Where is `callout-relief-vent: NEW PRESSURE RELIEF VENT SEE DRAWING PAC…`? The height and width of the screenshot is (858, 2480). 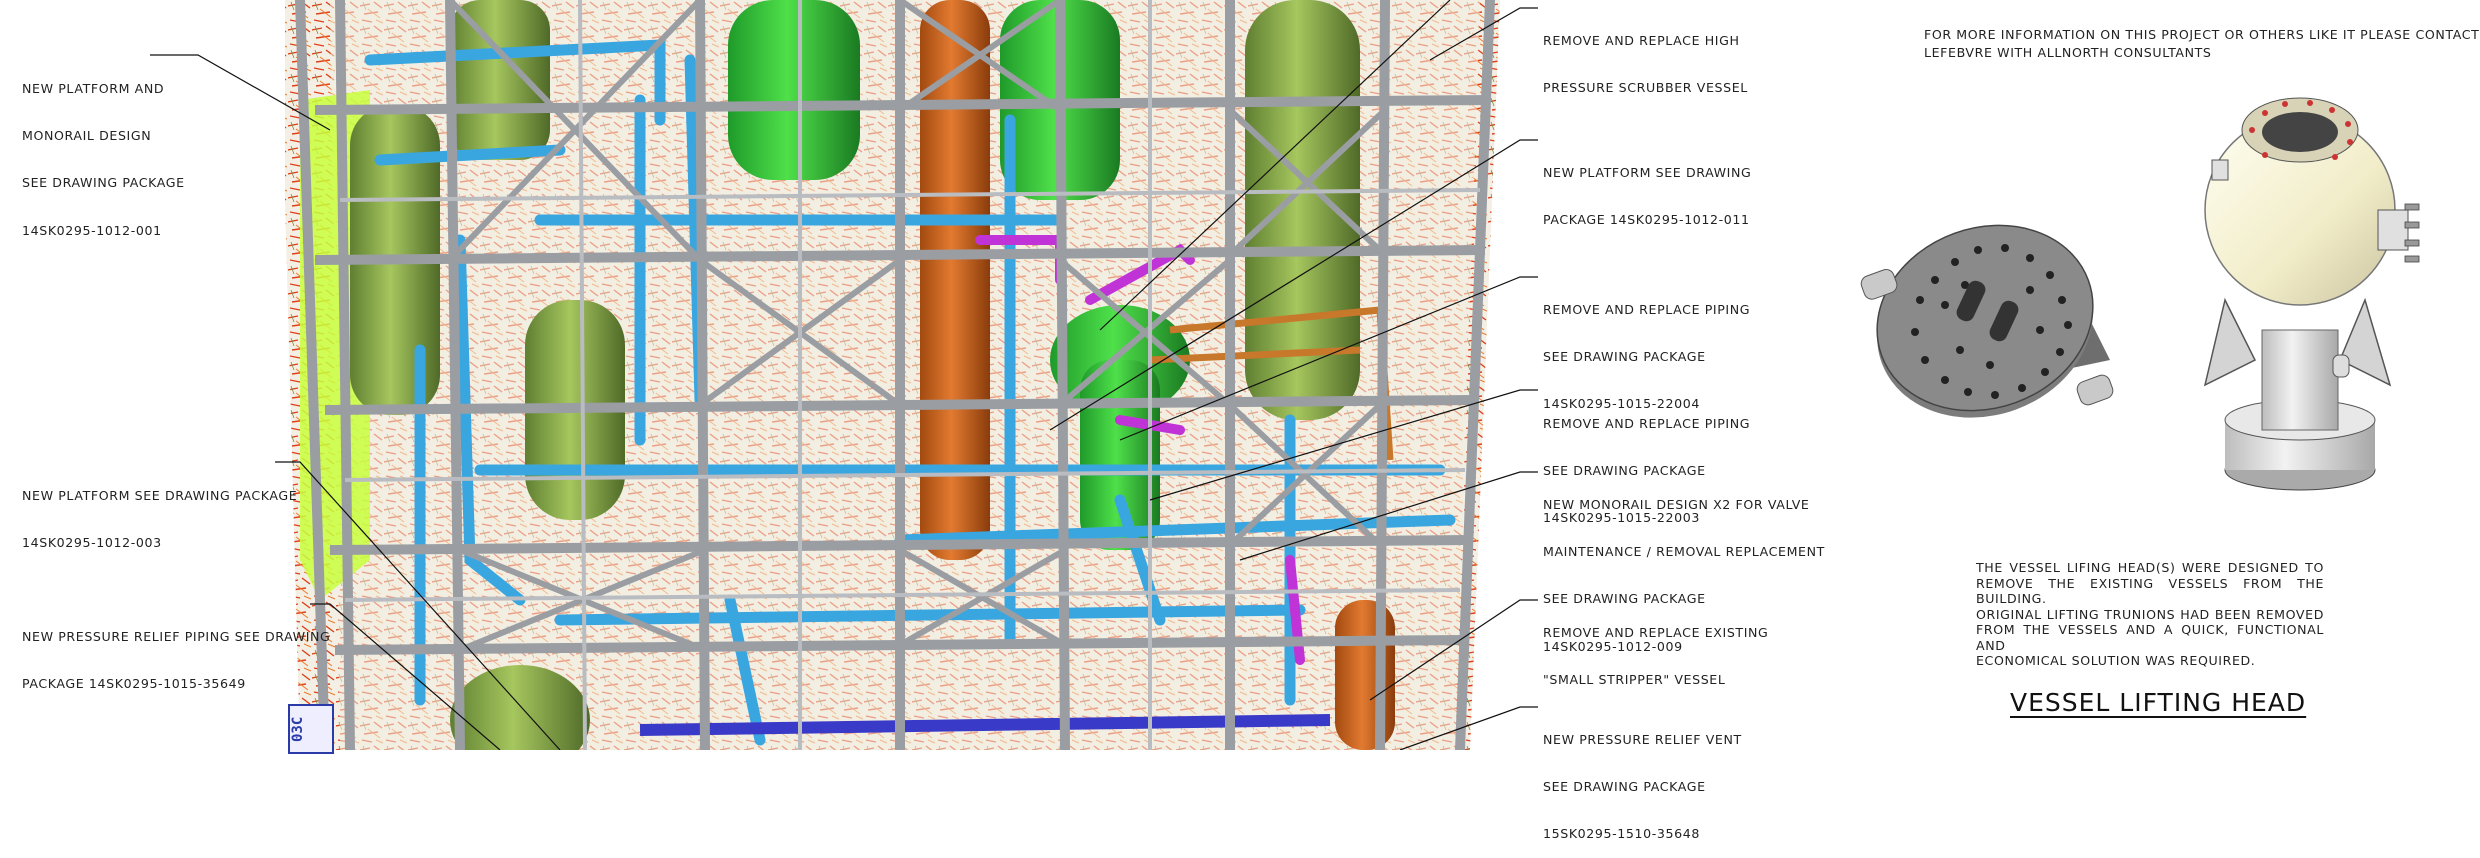 callout-relief-vent: NEW PRESSURE RELIEF VENT SEE DRAWING PAC… is located at coordinates (1642, 786).